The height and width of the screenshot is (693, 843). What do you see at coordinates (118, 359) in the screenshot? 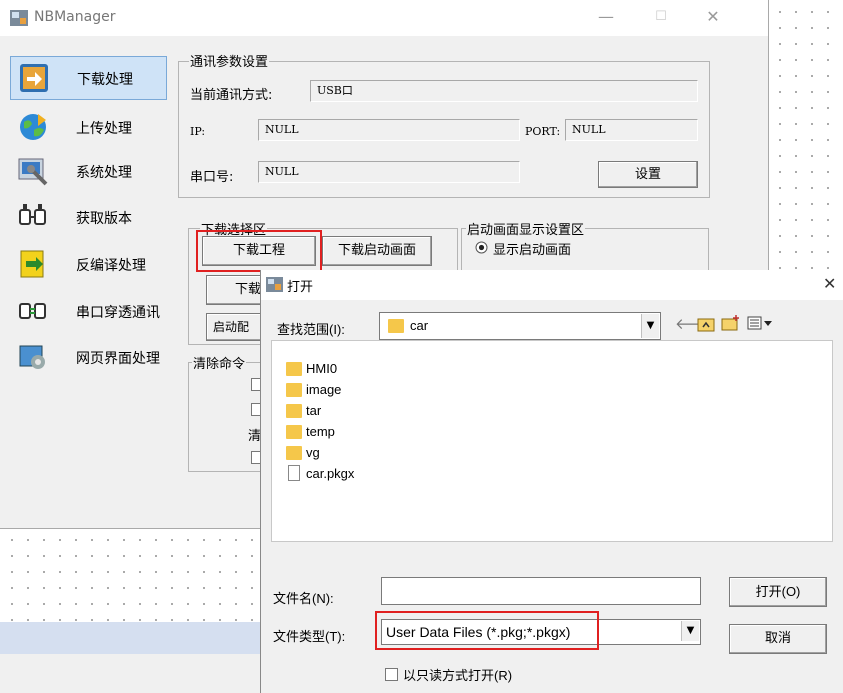
I see `sidebar-item-label: 网页界面处理` at bounding box center [118, 359].